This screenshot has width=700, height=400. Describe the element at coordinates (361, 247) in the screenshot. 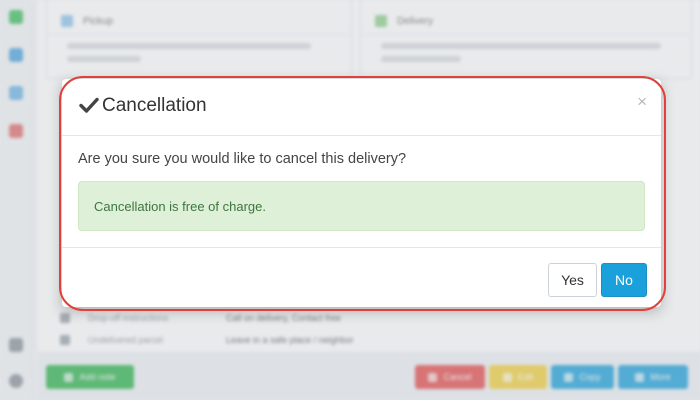

I see `footer-divider` at that location.